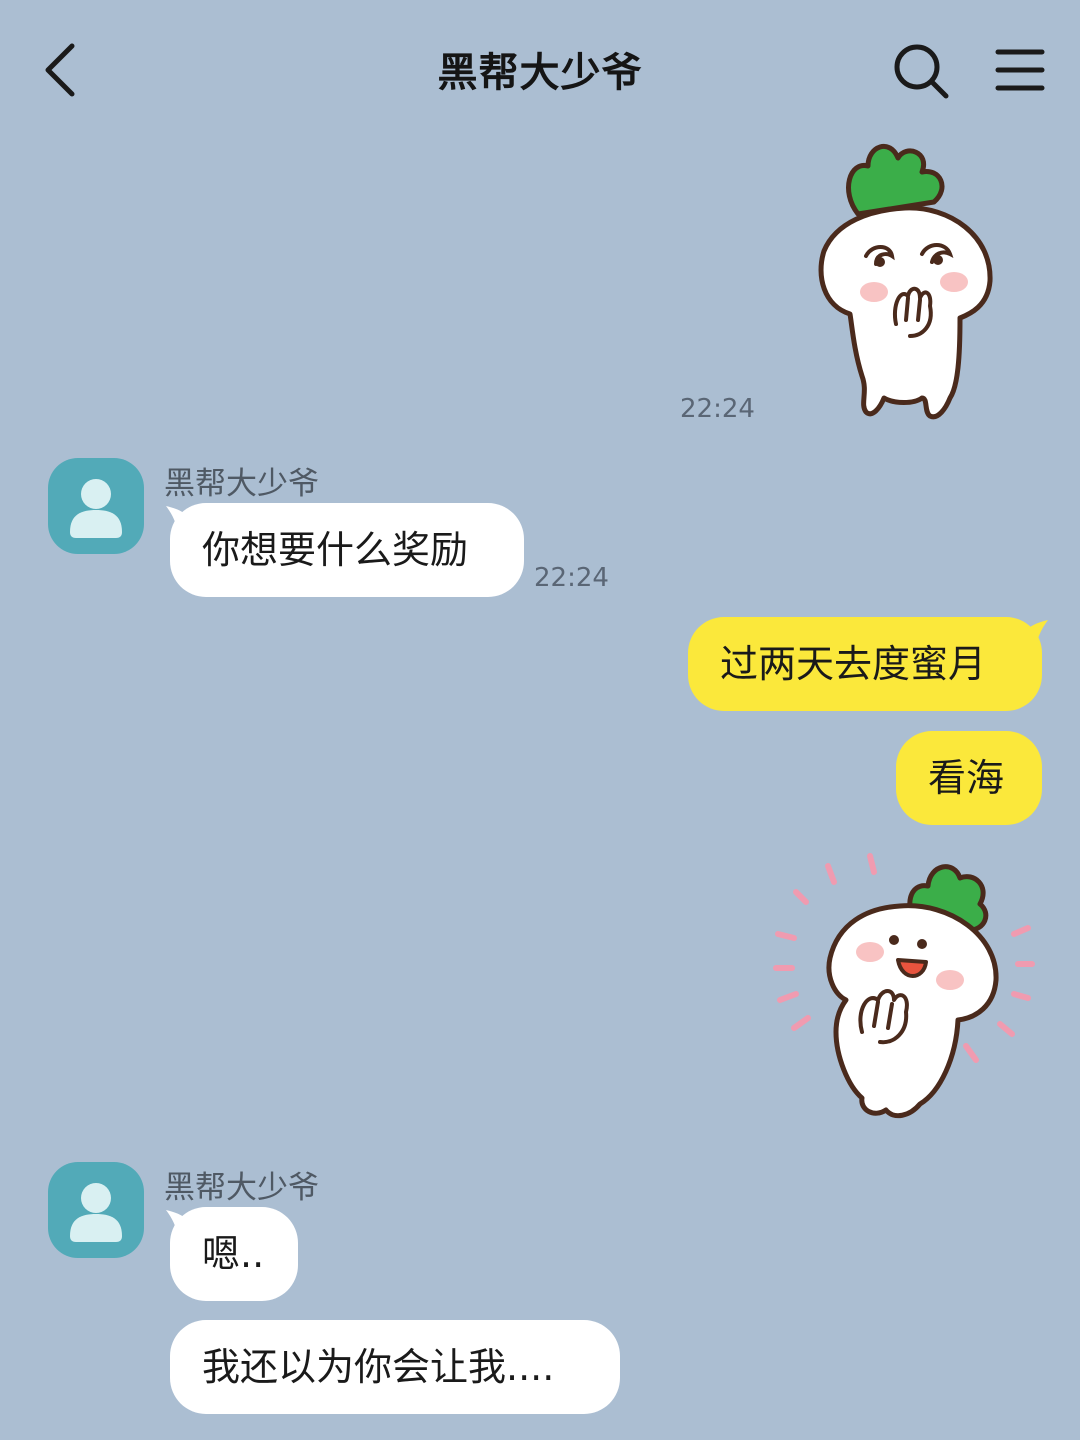 The width and height of the screenshot is (1080, 1440). Describe the element at coordinates (969, 778) in the screenshot. I see `message-bubble: 看海` at that location.